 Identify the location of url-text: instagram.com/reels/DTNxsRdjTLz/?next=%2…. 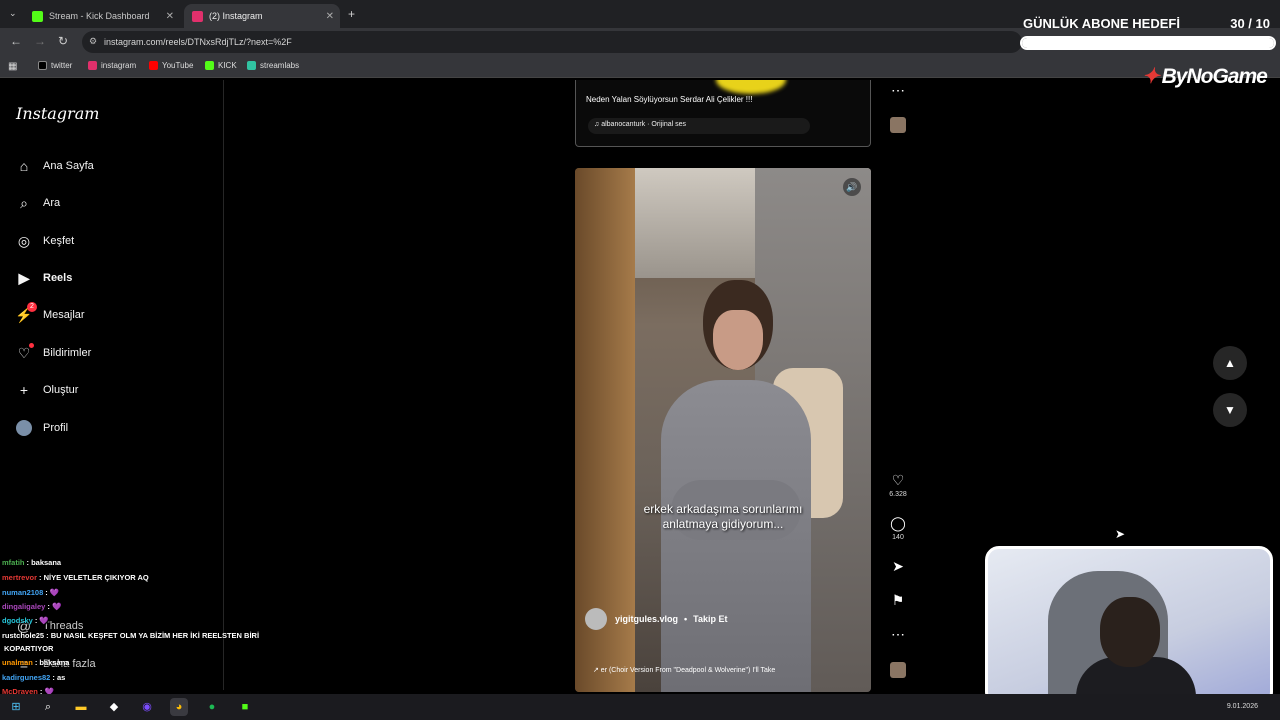
(198, 42).